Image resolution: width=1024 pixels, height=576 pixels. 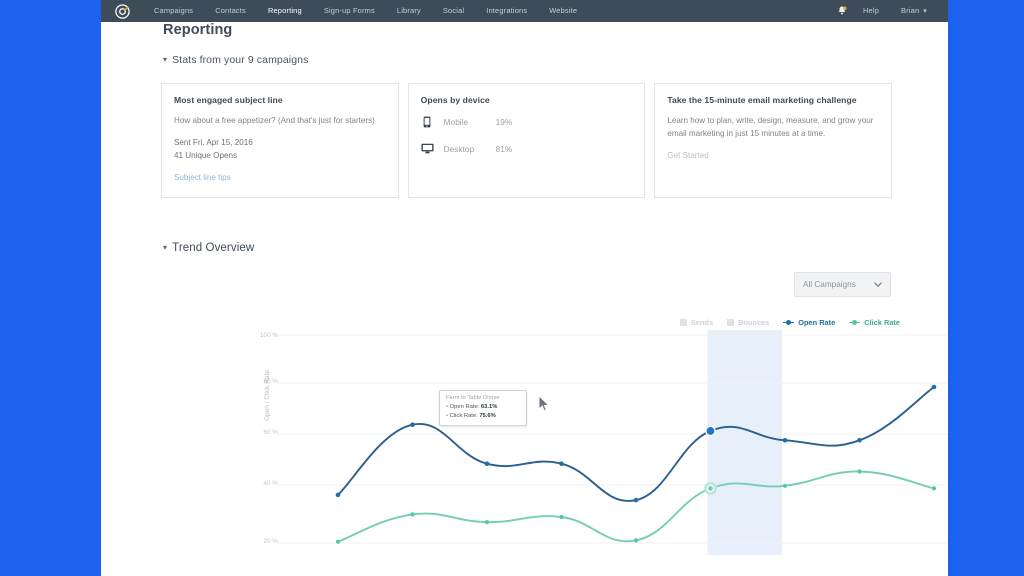 What do you see at coordinates (228, 100) in the screenshot?
I see `card-title: Most engaged subject line` at bounding box center [228, 100].